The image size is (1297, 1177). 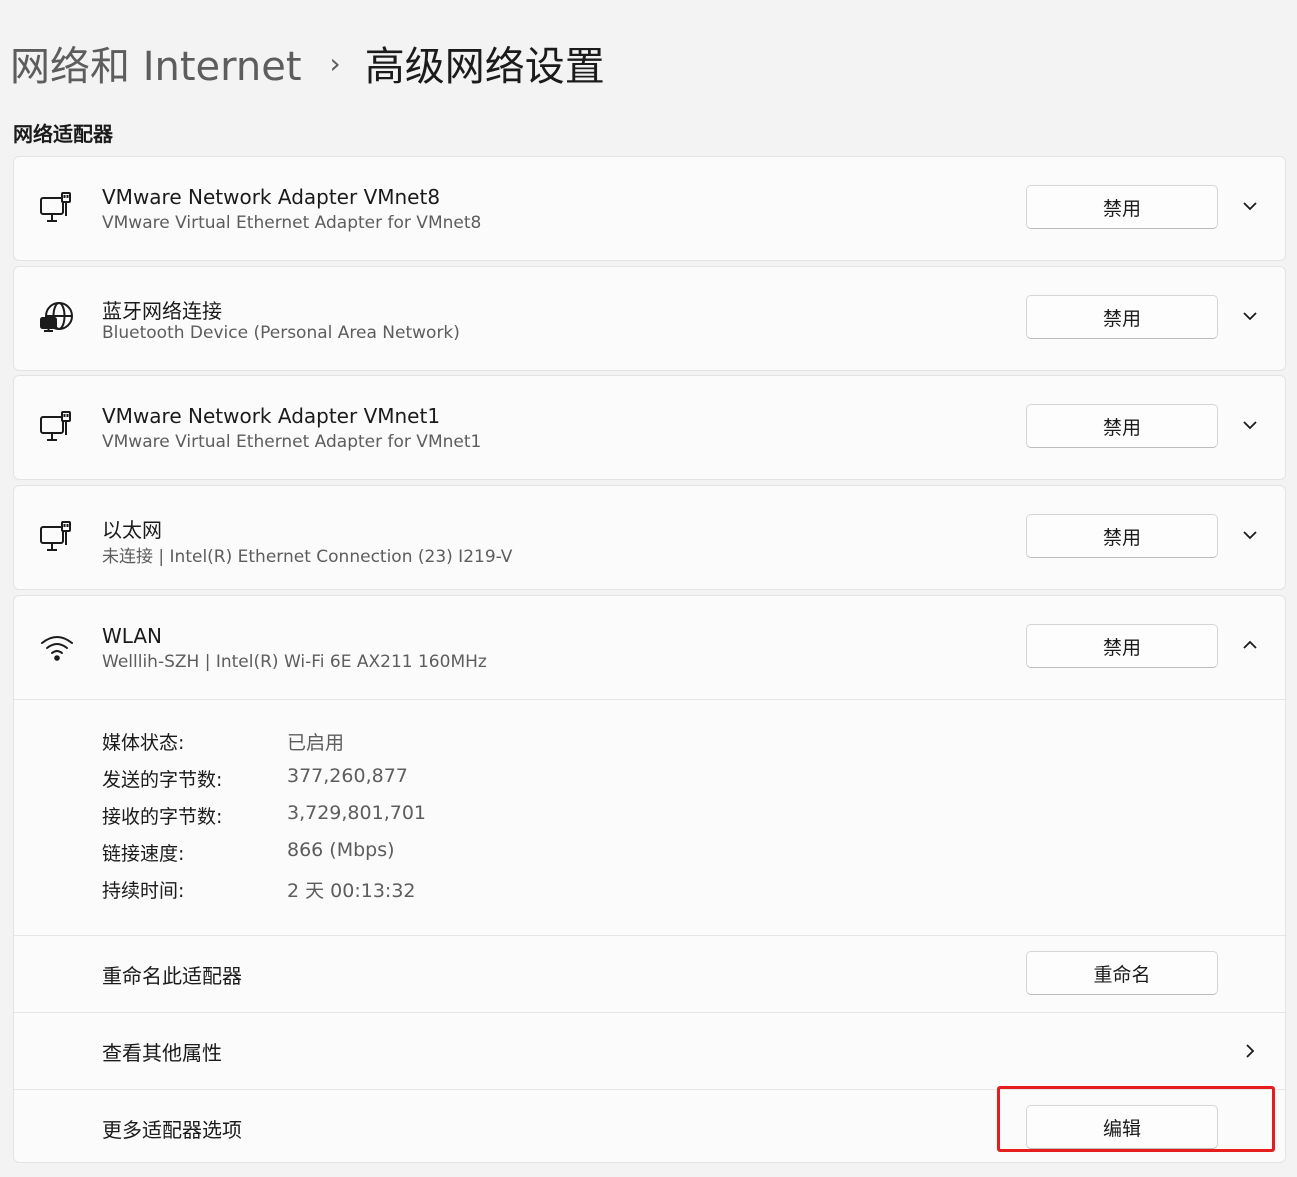 I want to click on breadcrumb: 网络和 Internet › 高级网络设置, so click(x=307, y=63).